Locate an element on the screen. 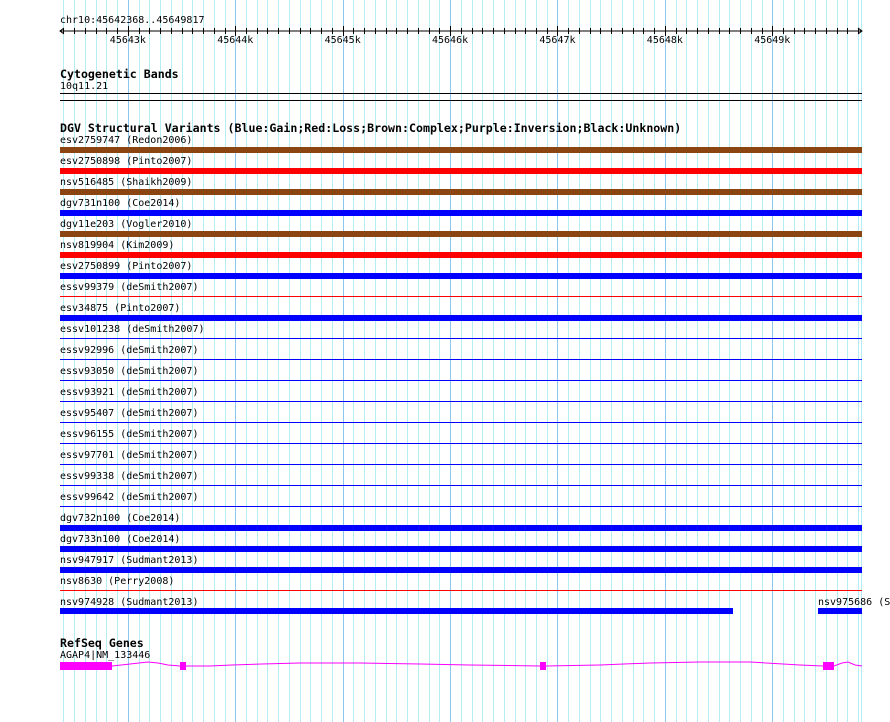 Image resolution: width=890 pixels, height=722 pixels. variant-label: dgv732n100 (Coe2014) is located at coordinates (120, 518).